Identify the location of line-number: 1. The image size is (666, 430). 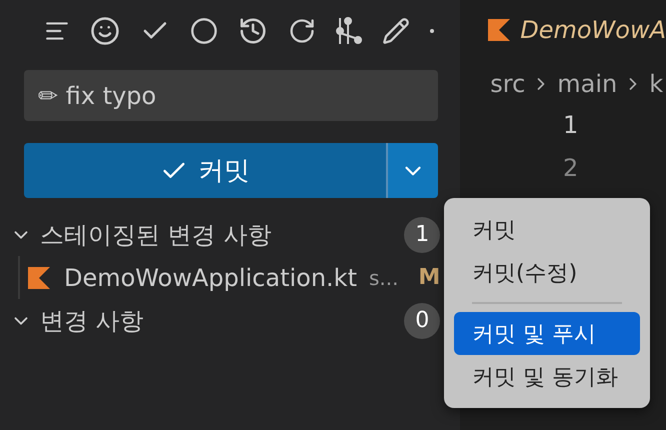
(570, 125).